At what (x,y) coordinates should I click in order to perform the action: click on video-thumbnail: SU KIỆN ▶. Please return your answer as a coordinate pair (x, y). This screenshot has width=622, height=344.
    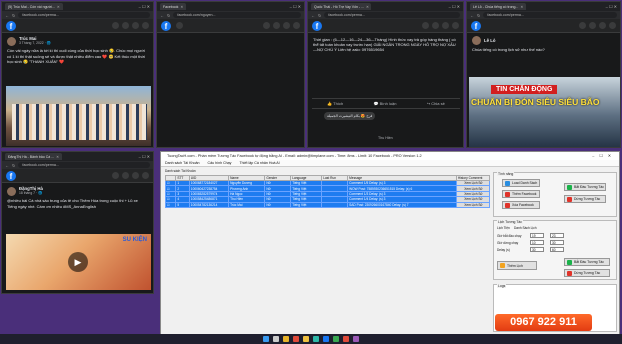
    Looking at the image, I should click on (78, 262).